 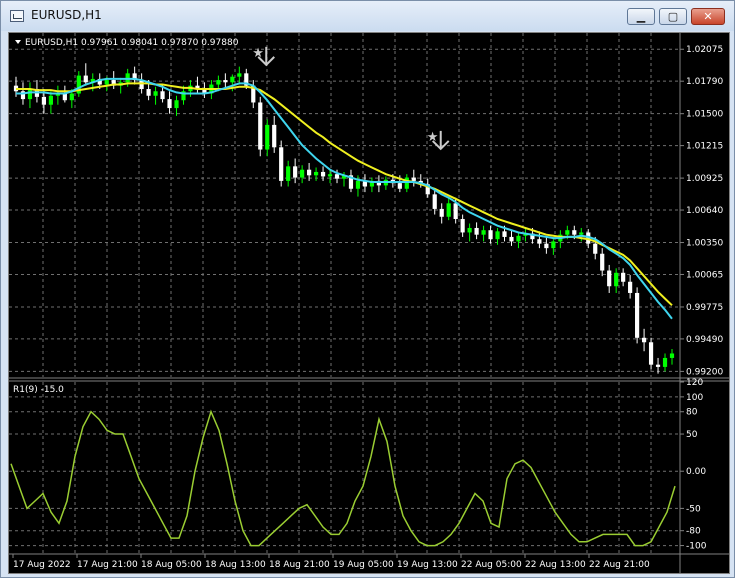 What do you see at coordinates (619, 565) in the screenshot?
I see `time-tick-label: 22 Aug 21:00` at bounding box center [619, 565].